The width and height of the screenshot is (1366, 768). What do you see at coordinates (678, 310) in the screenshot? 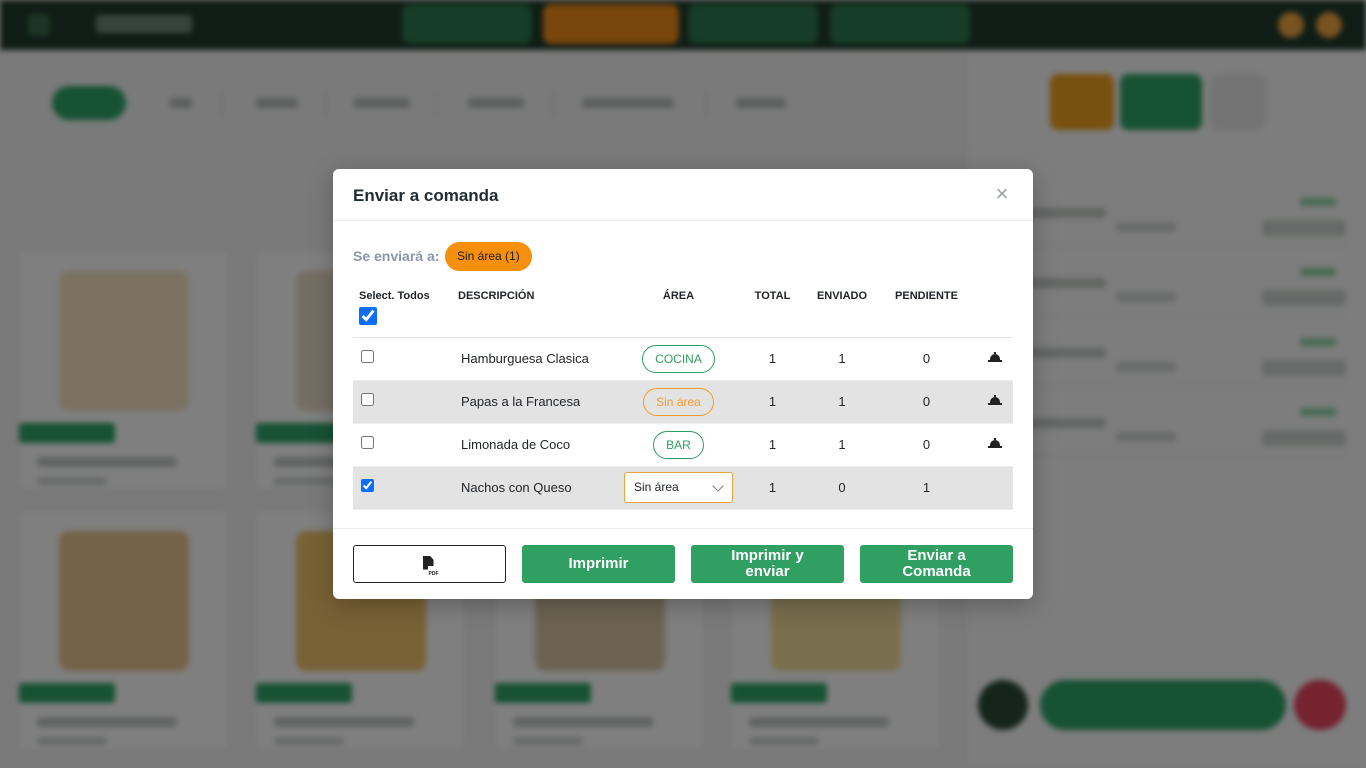
I see `column-area: ÁREA` at bounding box center [678, 310].